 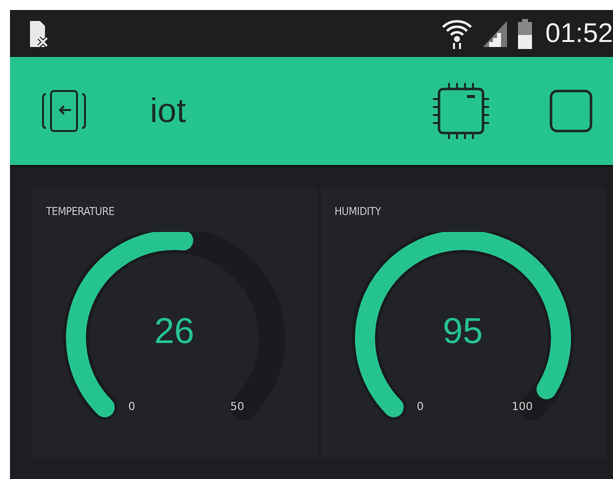 What do you see at coordinates (461, 111) in the screenshot?
I see `chip-icon` at bounding box center [461, 111].